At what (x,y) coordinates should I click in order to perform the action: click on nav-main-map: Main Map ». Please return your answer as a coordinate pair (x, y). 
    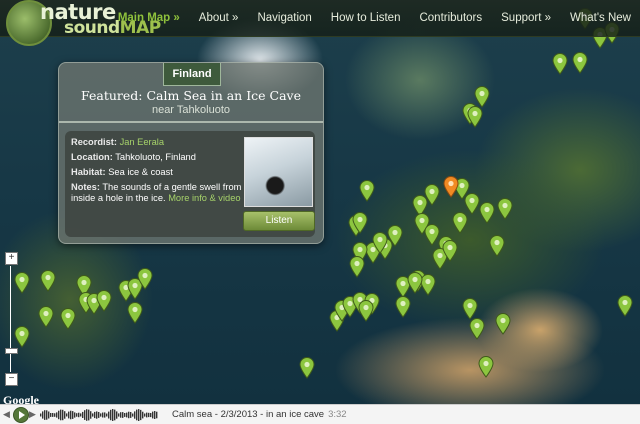
    Looking at the image, I should click on (149, 18).